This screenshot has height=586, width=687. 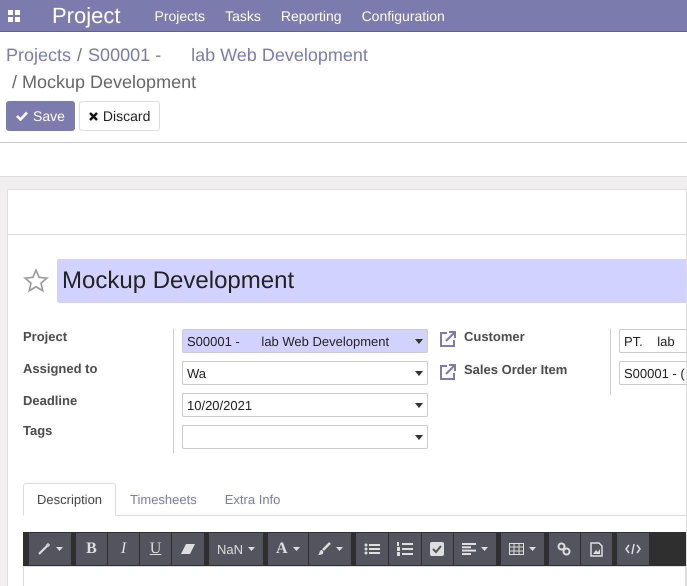 I want to click on numbered-list-icon, so click(x=404, y=549).